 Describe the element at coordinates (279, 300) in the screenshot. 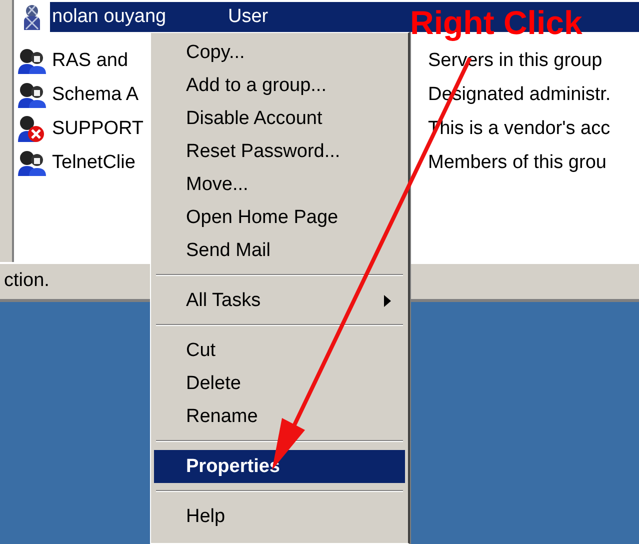

I see `menu-item: All Tasks` at that location.